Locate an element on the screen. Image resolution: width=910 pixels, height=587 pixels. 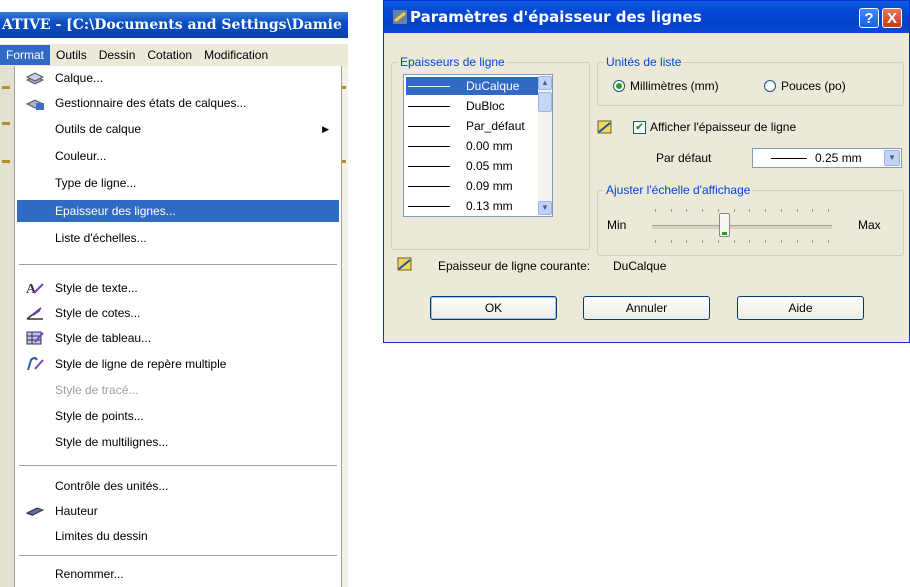
menu-separator is located at coordinates (178, 555).